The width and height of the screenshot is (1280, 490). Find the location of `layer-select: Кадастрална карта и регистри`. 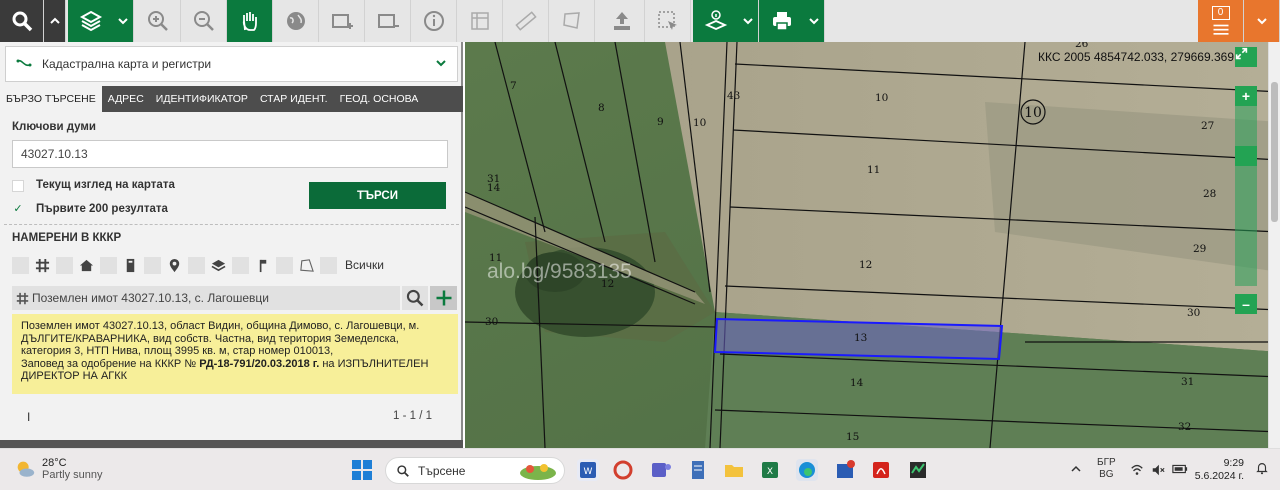

layer-select: Кадастрална карта и регистри is located at coordinates (231, 64).